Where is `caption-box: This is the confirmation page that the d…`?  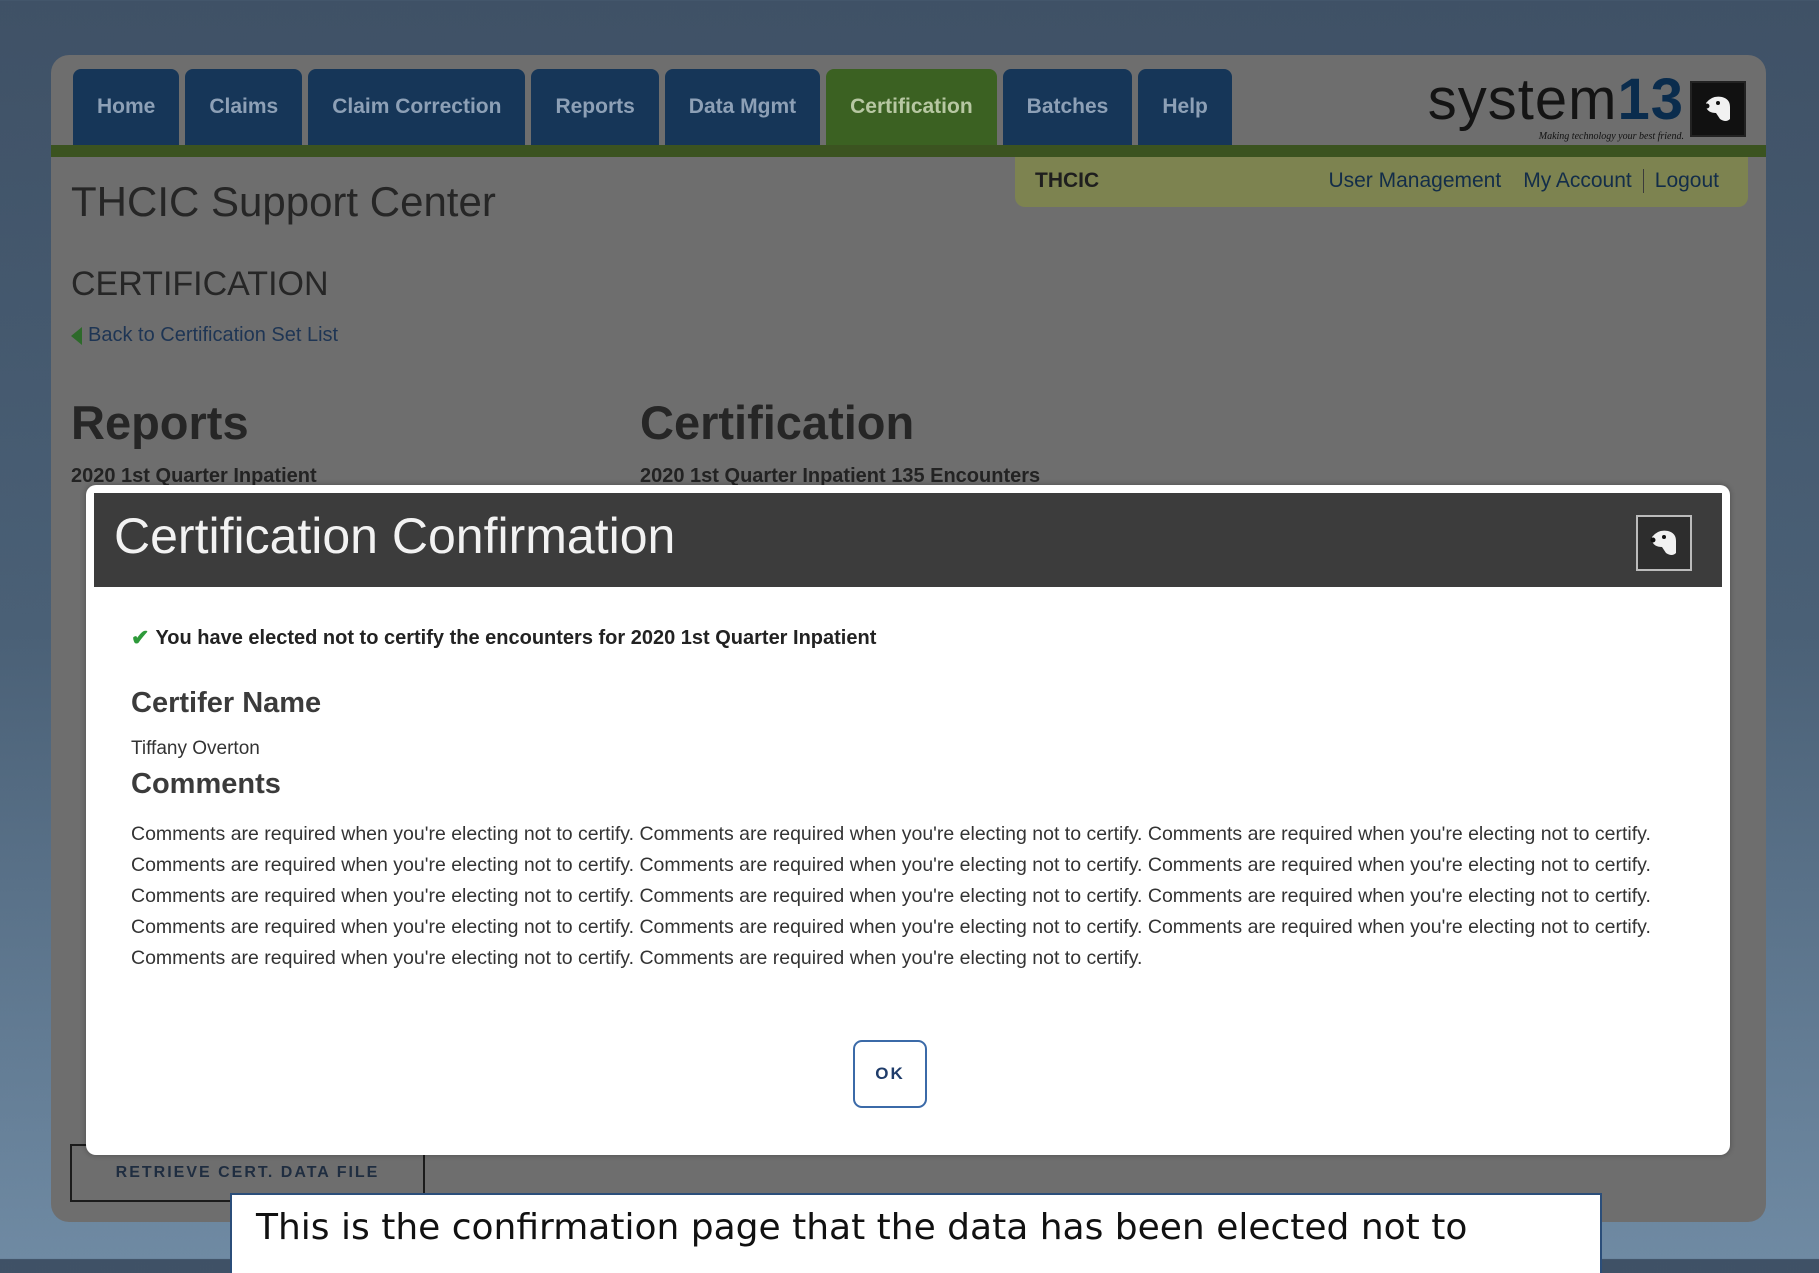 caption-box: This is the confirmation page that the d… is located at coordinates (916, 1233).